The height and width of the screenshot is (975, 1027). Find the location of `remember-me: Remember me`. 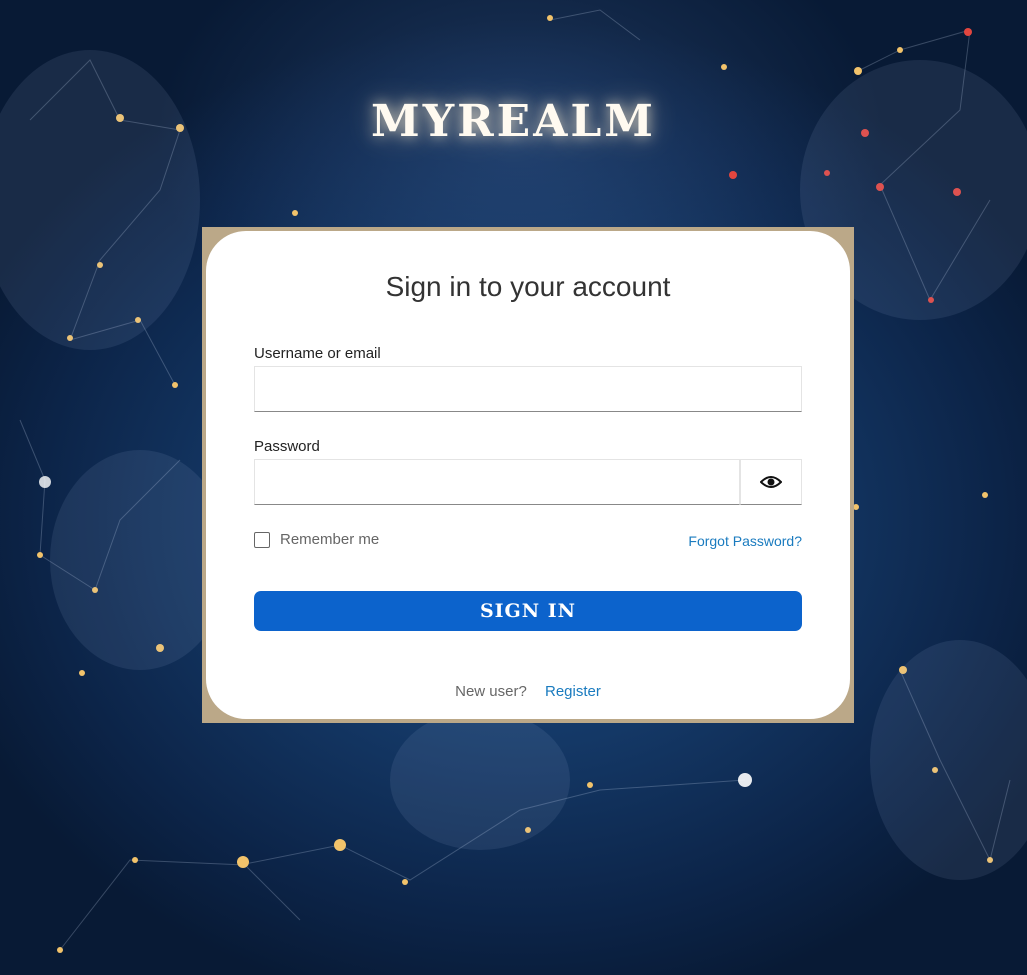

remember-me: Remember me is located at coordinates (316, 539).